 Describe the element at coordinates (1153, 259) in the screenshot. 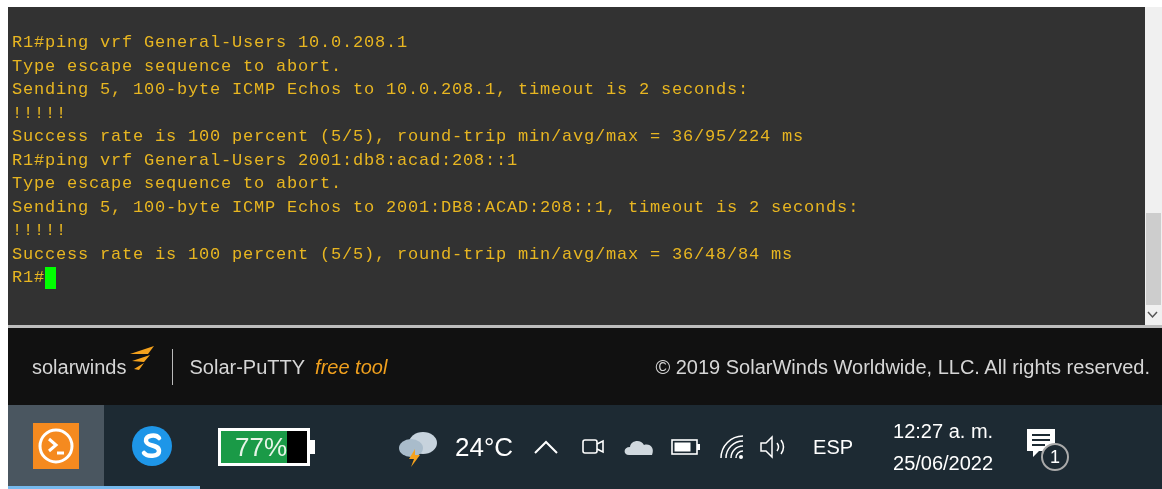

I see `scrollbar-thumb` at that location.